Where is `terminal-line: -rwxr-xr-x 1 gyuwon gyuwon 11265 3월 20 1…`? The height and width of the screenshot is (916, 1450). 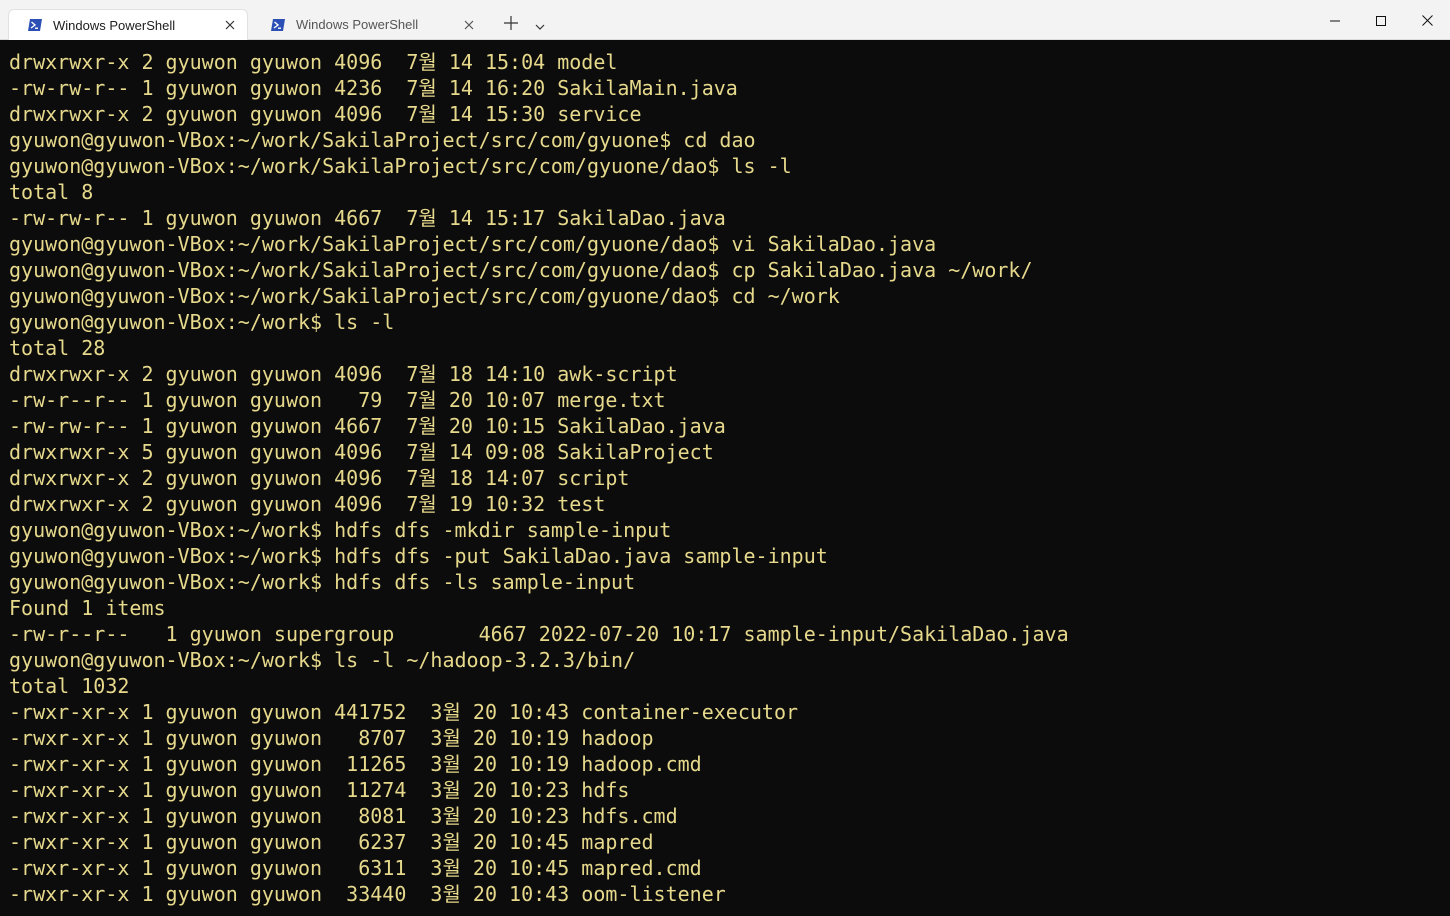
terminal-line: -rwxr-xr-x 1 gyuwon gyuwon 11265 3월 20 1… is located at coordinates (355, 764).